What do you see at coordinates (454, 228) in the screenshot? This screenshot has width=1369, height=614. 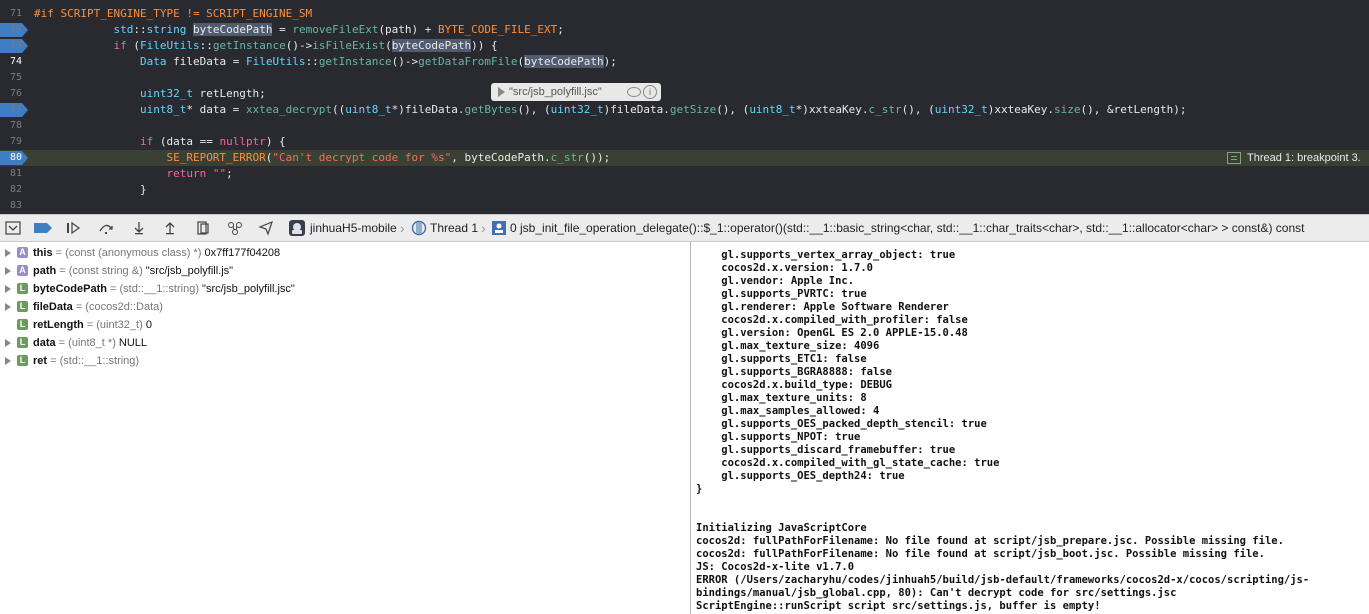 I see `thread-crumb: Thread 1` at bounding box center [454, 228].